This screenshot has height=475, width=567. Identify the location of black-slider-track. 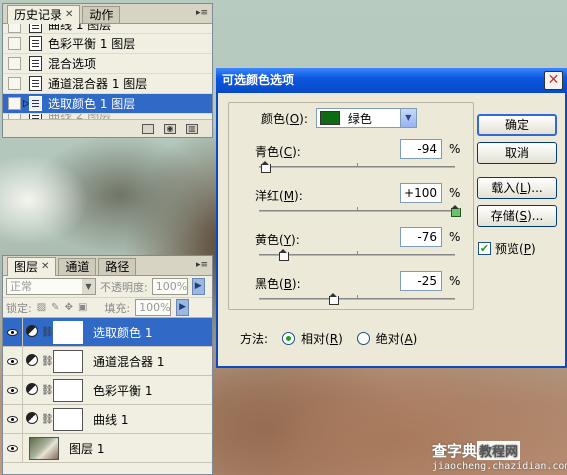
(357, 299).